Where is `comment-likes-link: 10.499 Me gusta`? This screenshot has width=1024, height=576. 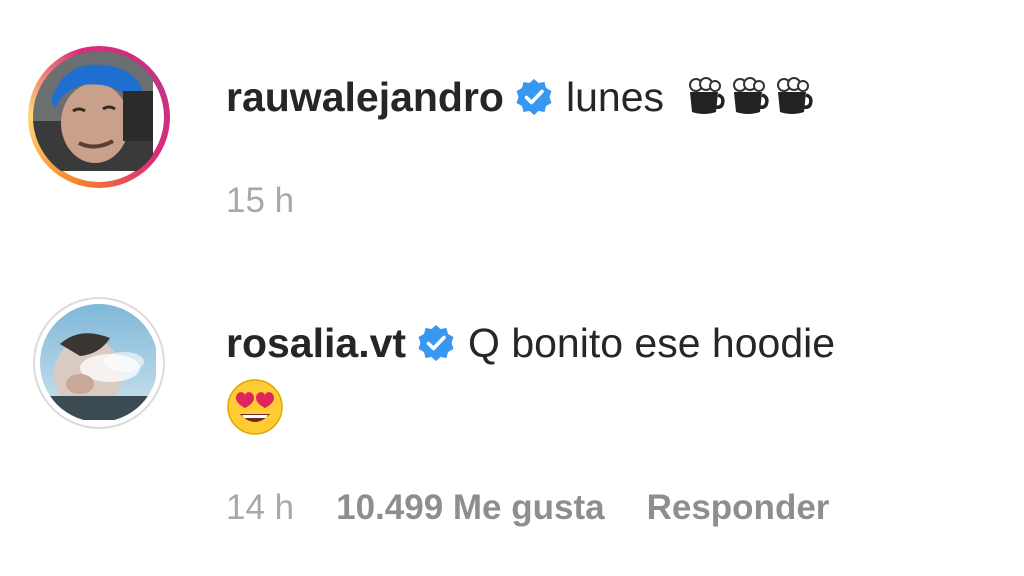
comment-likes-link: 10.499 Me gusta is located at coordinates (470, 508).